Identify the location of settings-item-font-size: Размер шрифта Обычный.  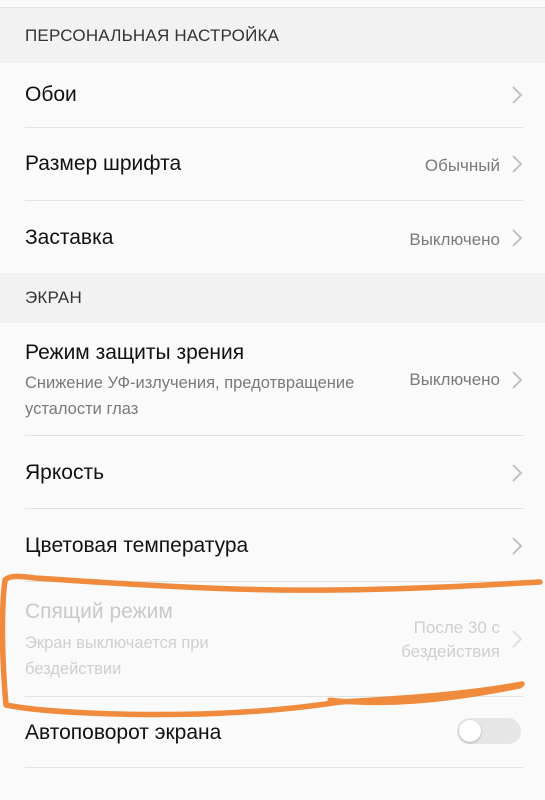
(272, 164).